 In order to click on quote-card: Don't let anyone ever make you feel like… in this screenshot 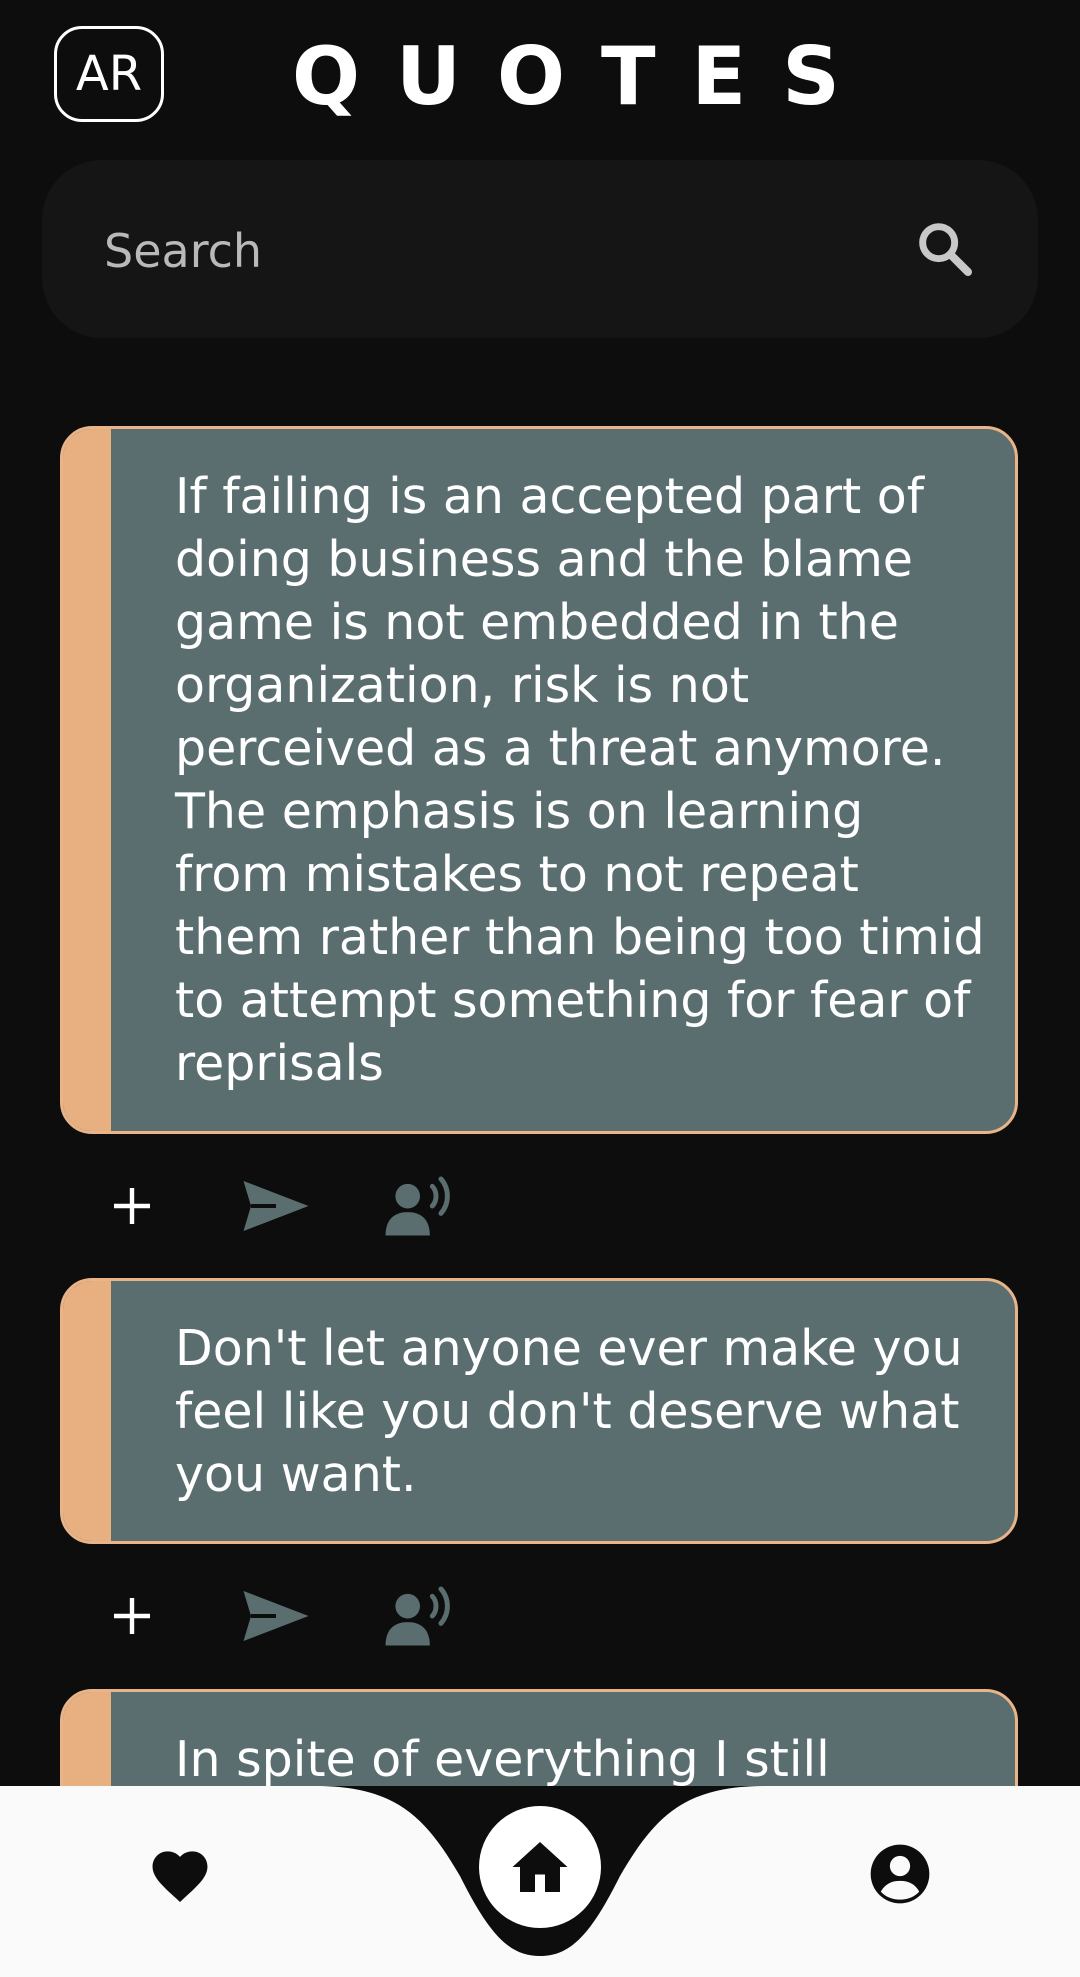, I will do `click(539, 1411)`.